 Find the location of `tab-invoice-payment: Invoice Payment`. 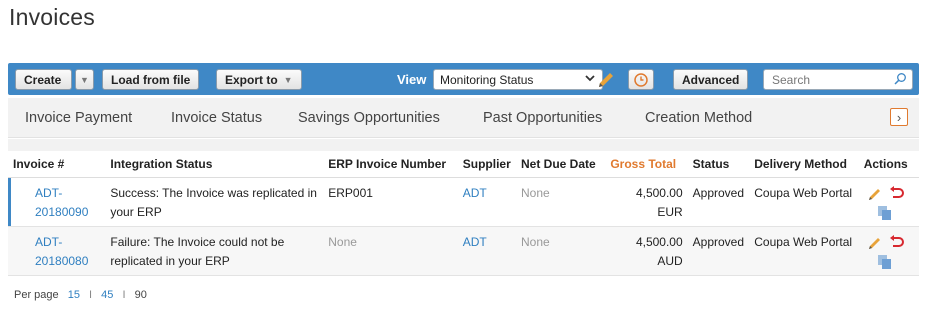

tab-invoice-payment: Invoice Payment is located at coordinates (78, 118).